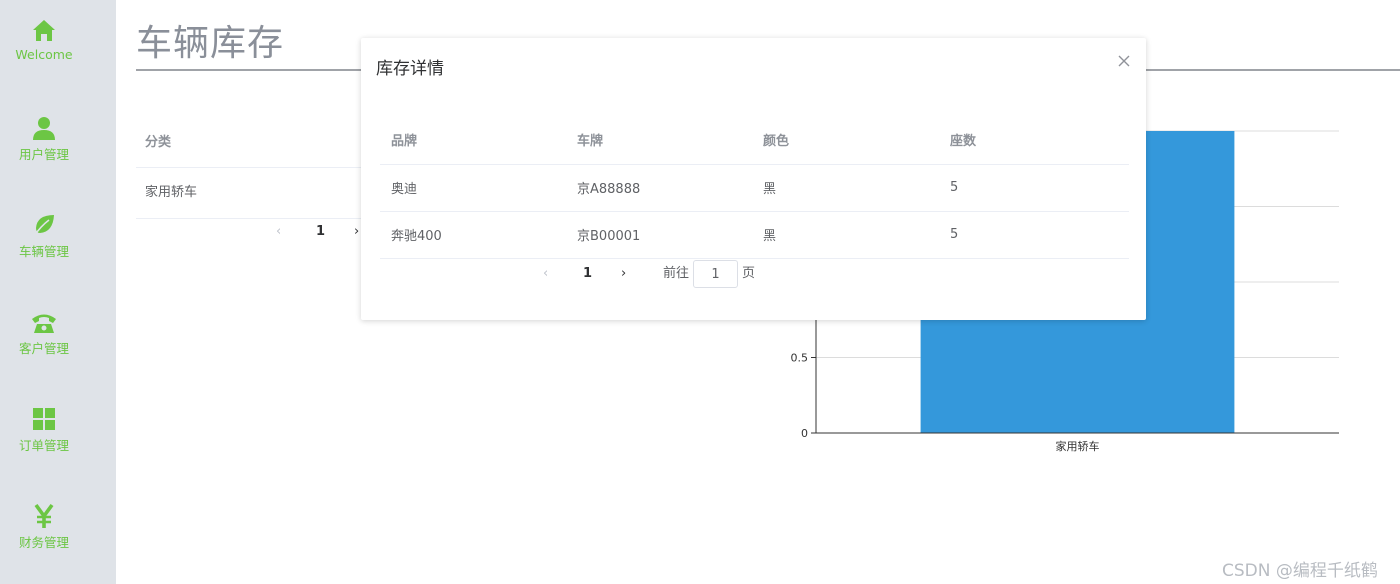 This screenshot has width=1400, height=584. I want to click on nav-welcome-label: Welcome, so click(44, 54).